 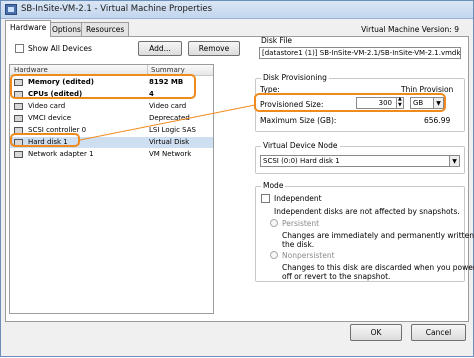 What do you see at coordinates (167, 122) in the screenshot?
I see `callout-line` at bounding box center [167, 122].